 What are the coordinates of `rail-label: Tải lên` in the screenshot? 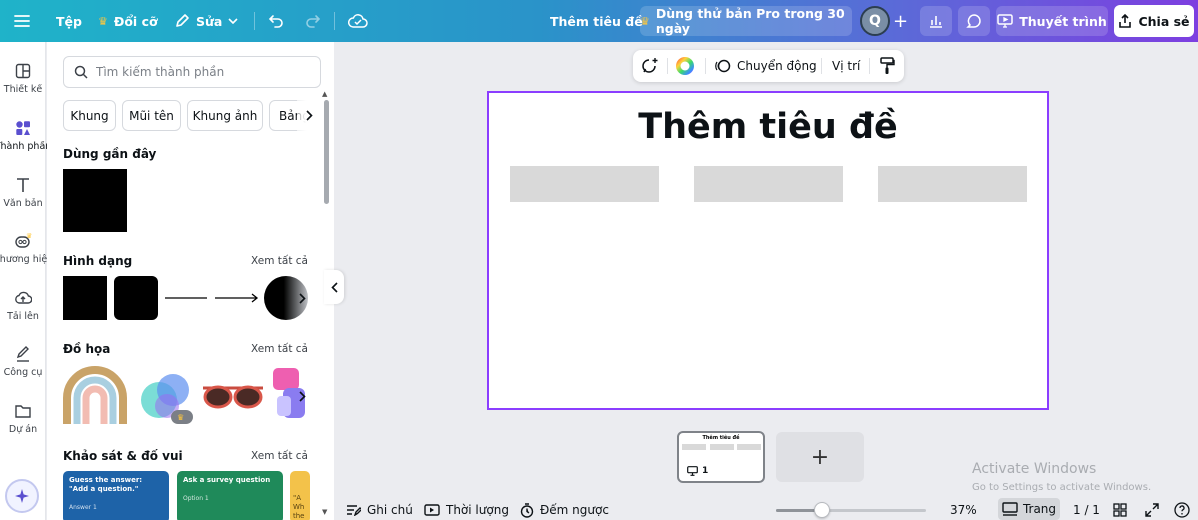 It's located at (23, 316).